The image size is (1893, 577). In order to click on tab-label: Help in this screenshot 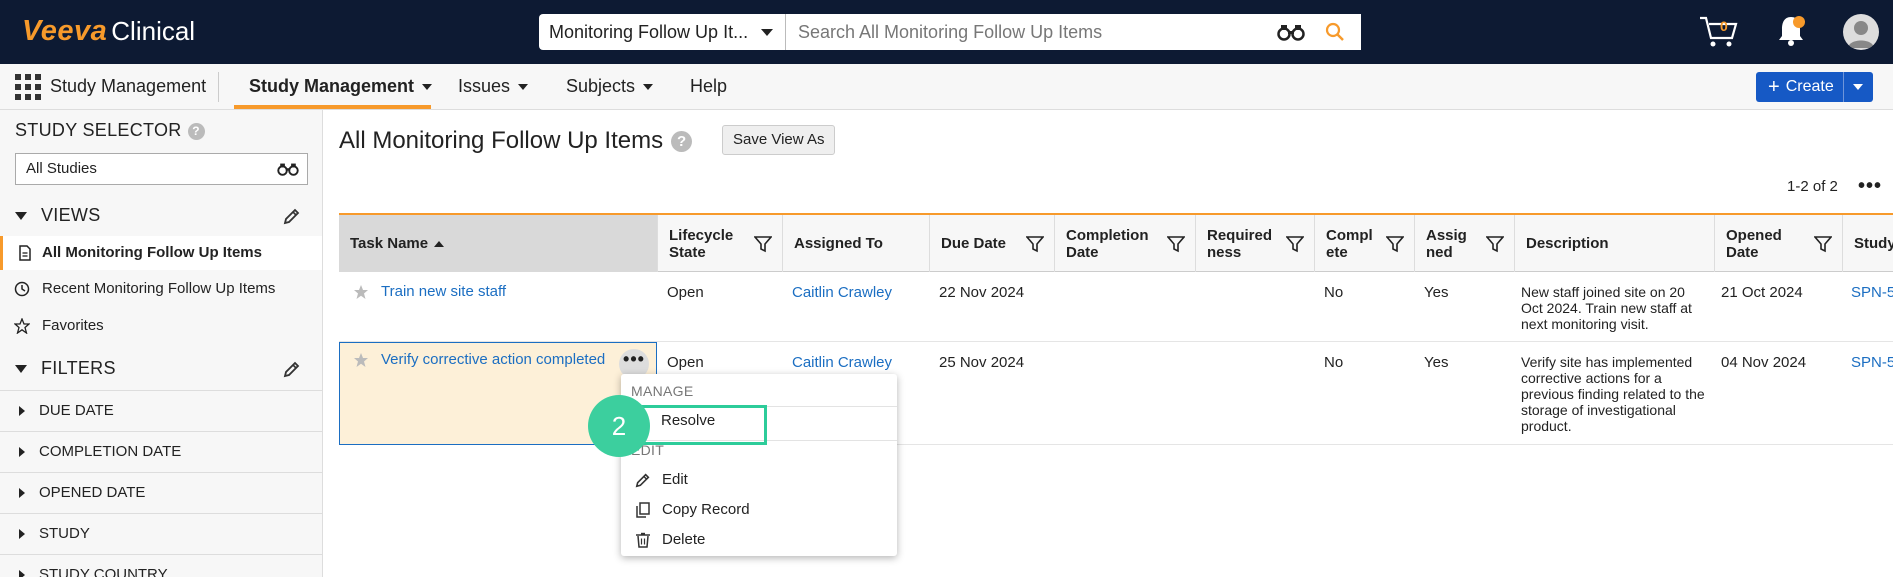, I will do `click(709, 86)`.